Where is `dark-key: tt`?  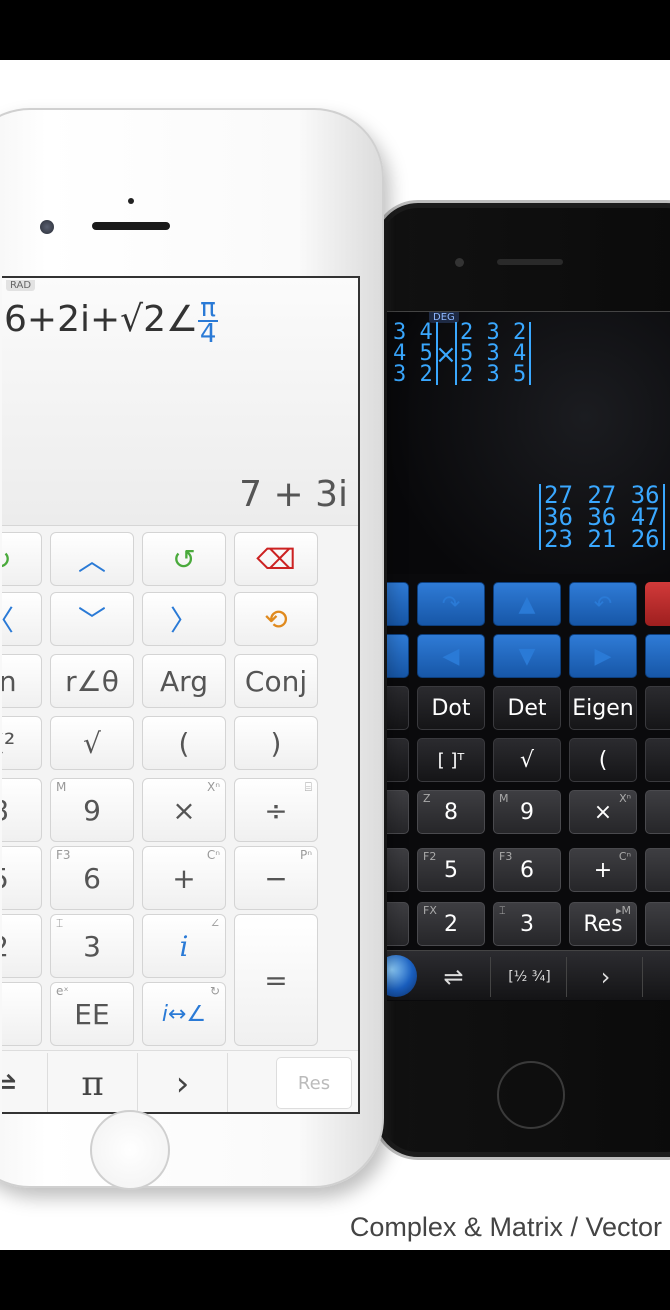 dark-key: tt is located at coordinates (398, 604).